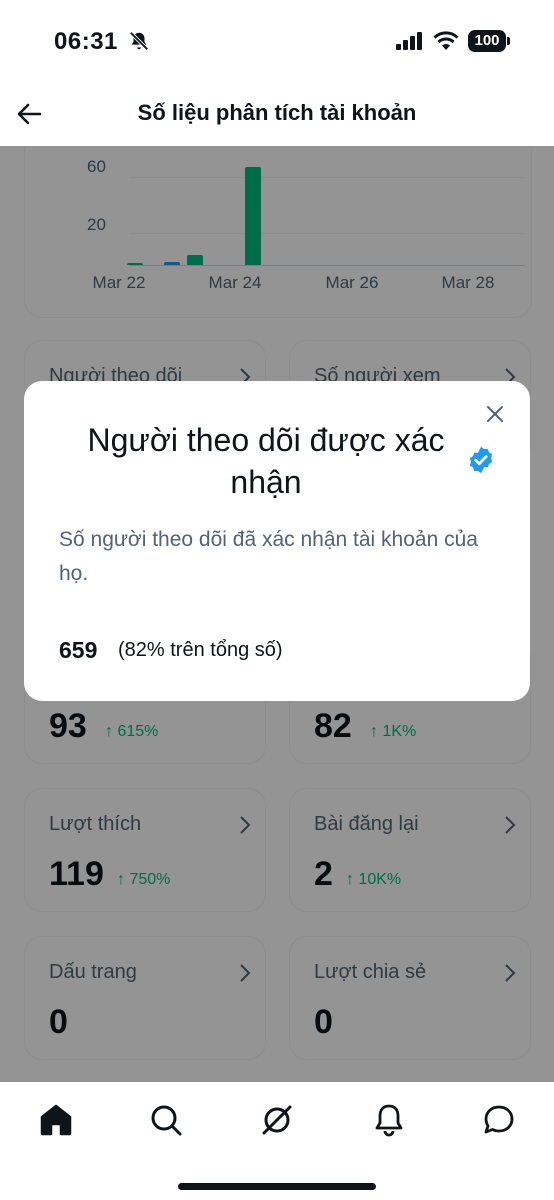  I want to click on battery-nub, so click(508, 41).